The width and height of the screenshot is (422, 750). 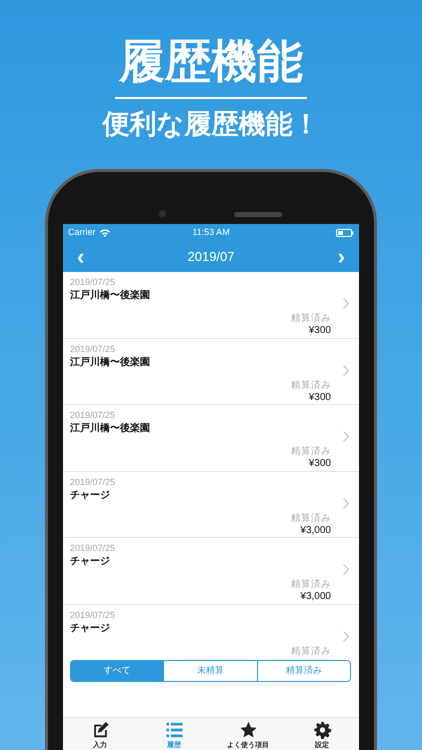 What do you see at coordinates (174, 730) in the screenshot?
I see `list-icon` at bounding box center [174, 730].